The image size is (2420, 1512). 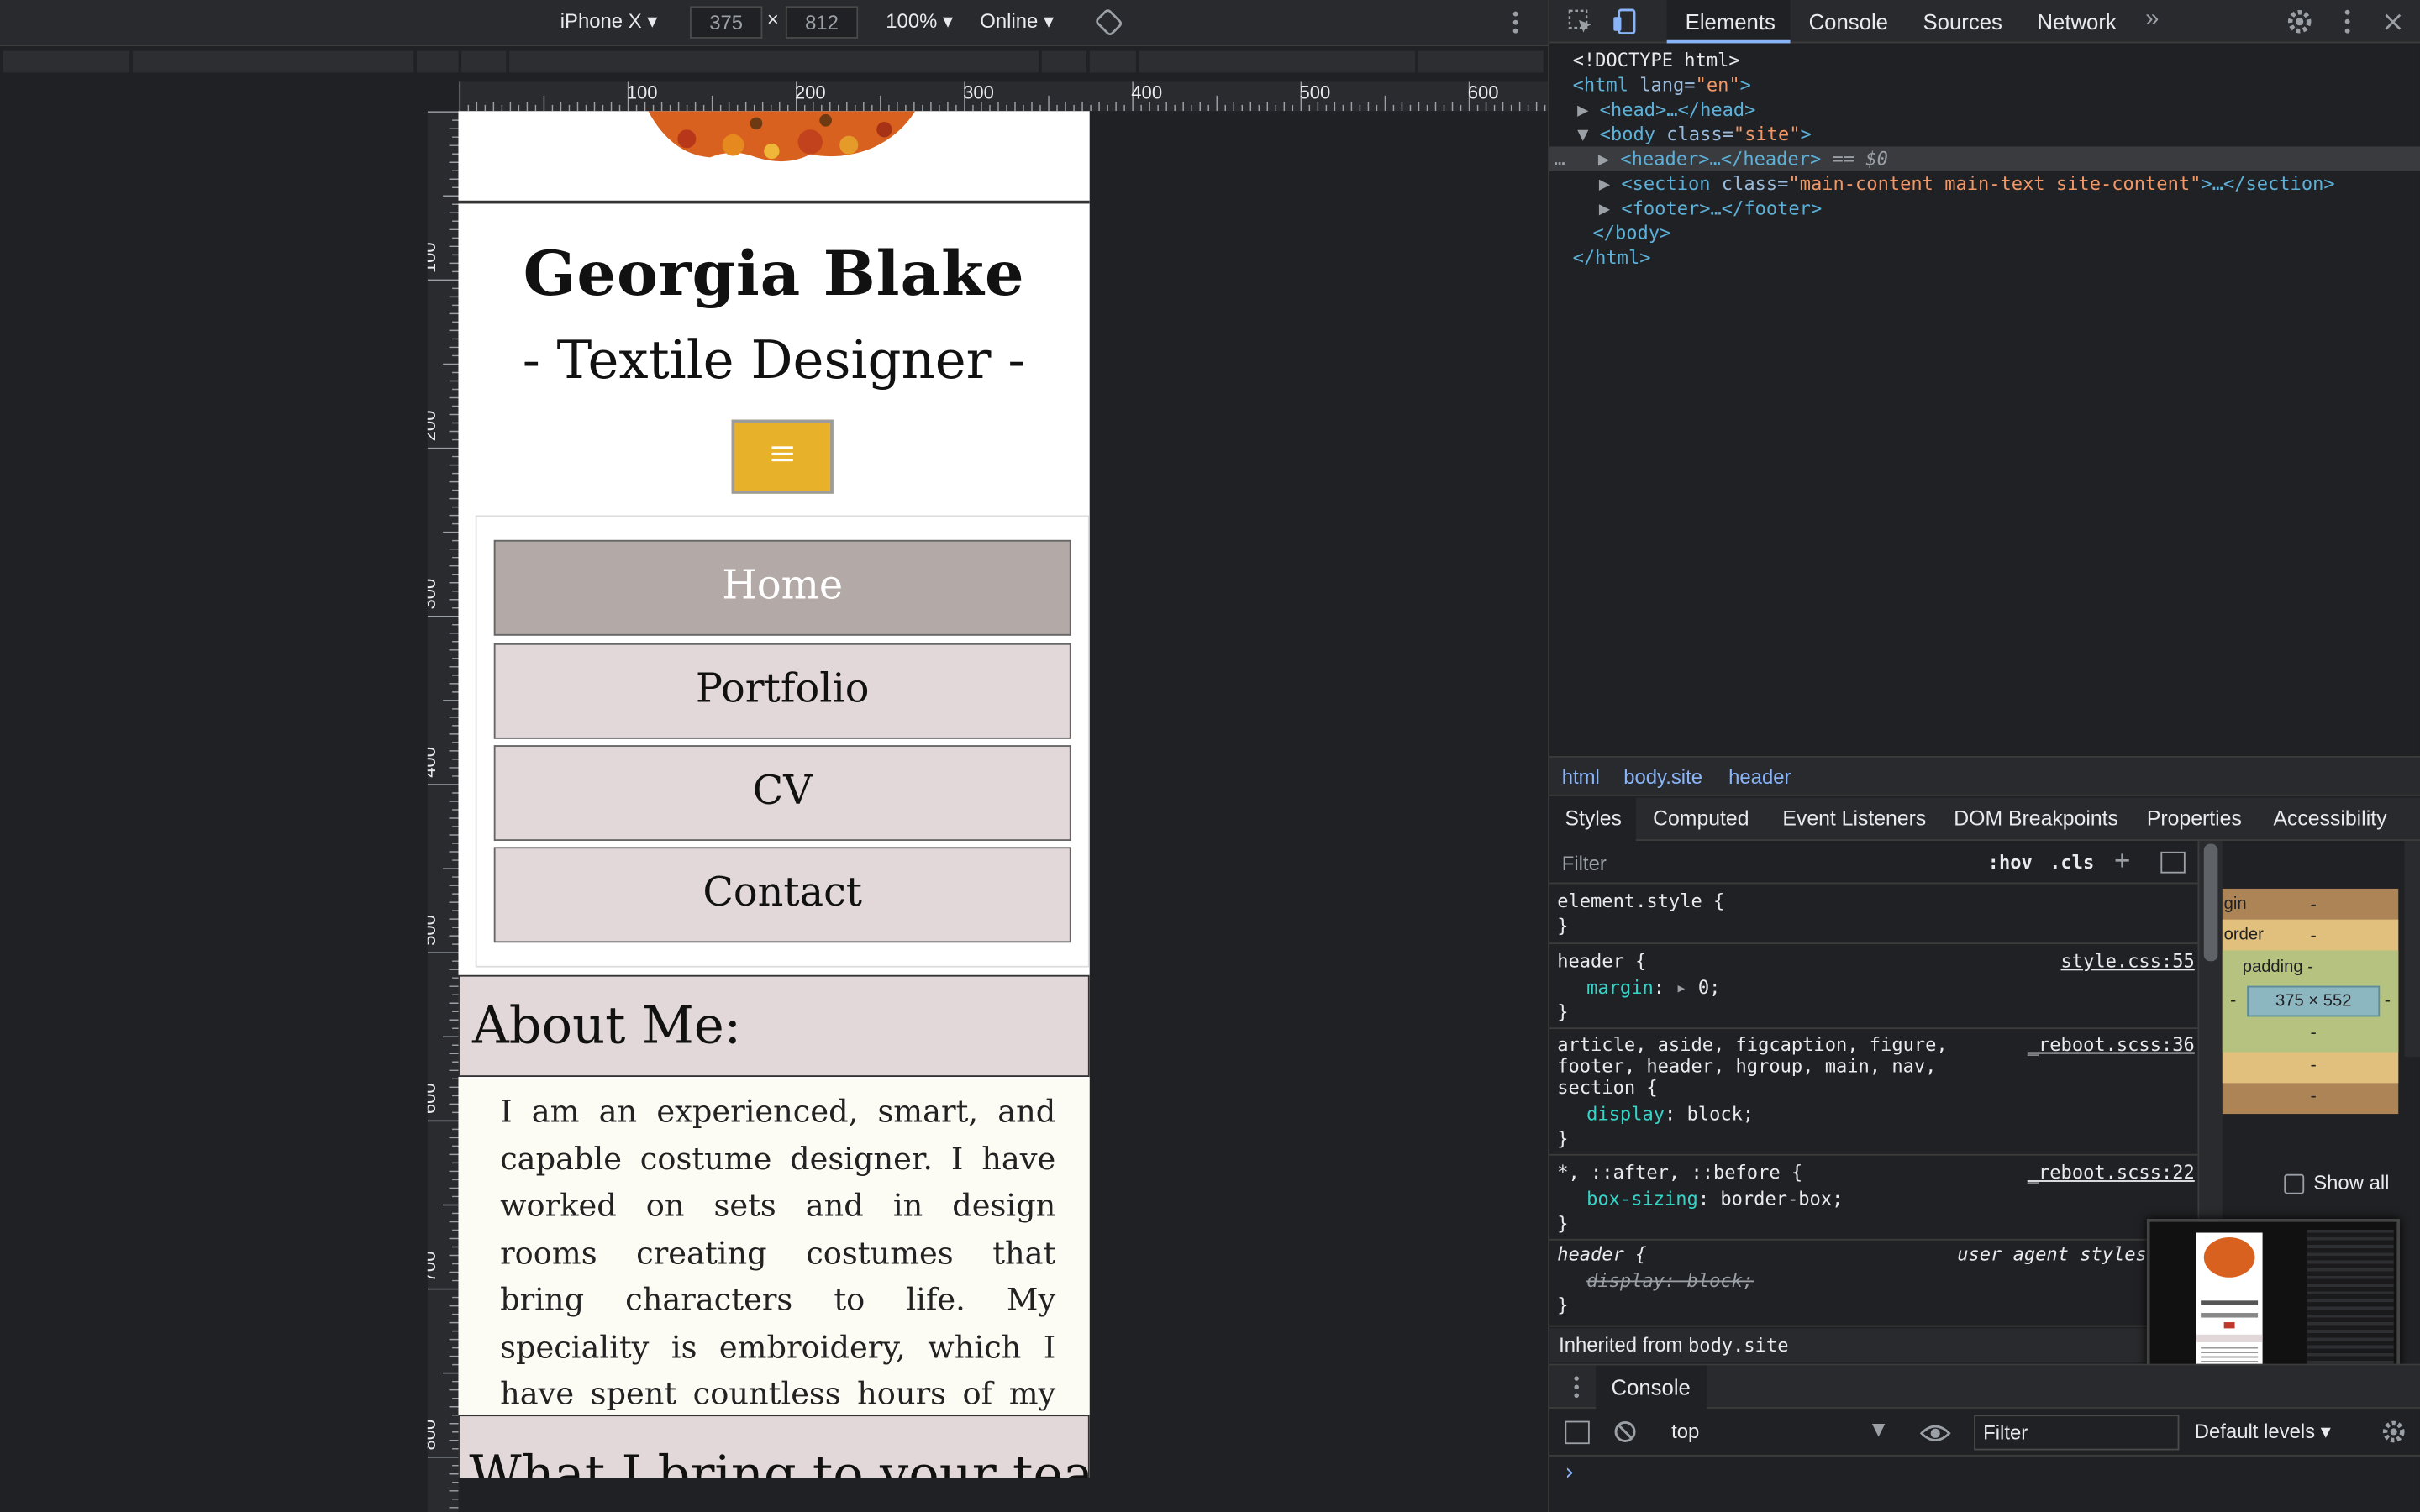 What do you see at coordinates (2314, 1001) in the screenshot?
I see `content-box: 375 × 552` at bounding box center [2314, 1001].